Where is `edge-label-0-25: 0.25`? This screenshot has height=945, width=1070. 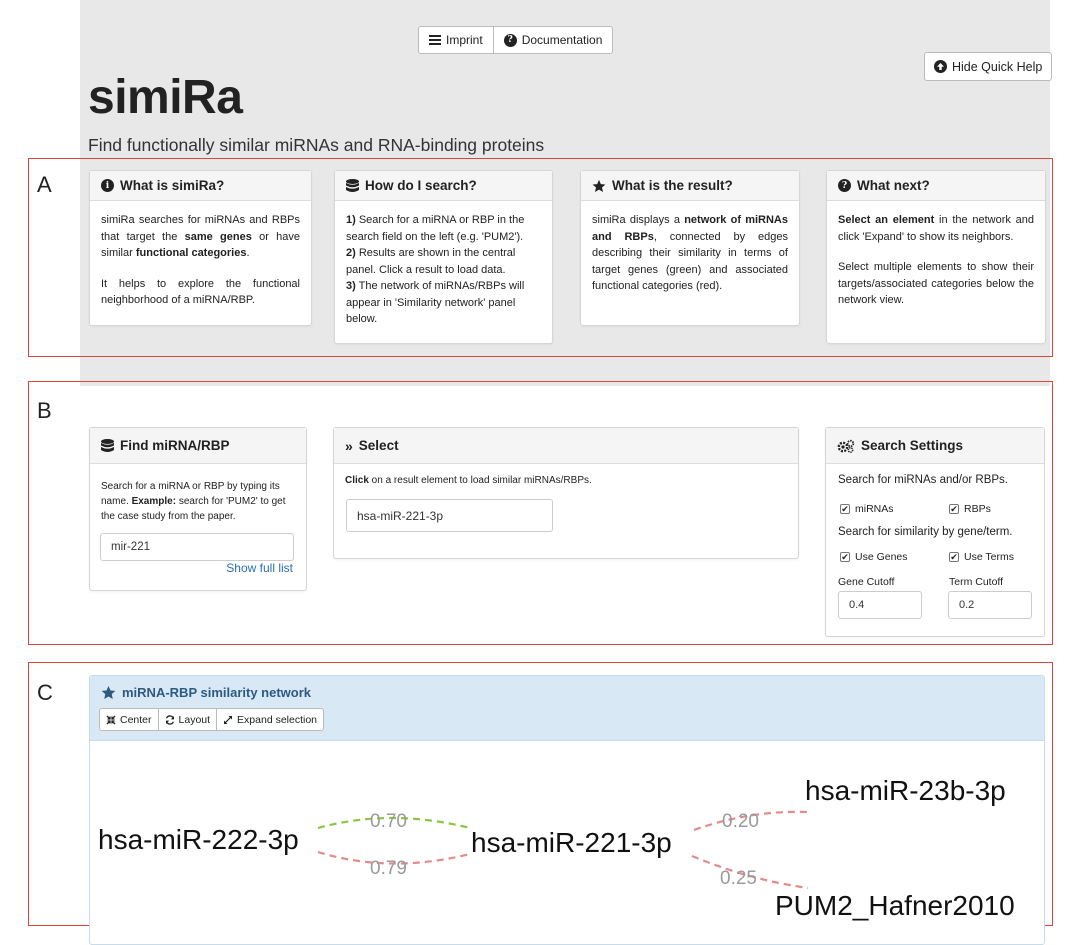
edge-label-0-25: 0.25 is located at coordinates (738, 878).